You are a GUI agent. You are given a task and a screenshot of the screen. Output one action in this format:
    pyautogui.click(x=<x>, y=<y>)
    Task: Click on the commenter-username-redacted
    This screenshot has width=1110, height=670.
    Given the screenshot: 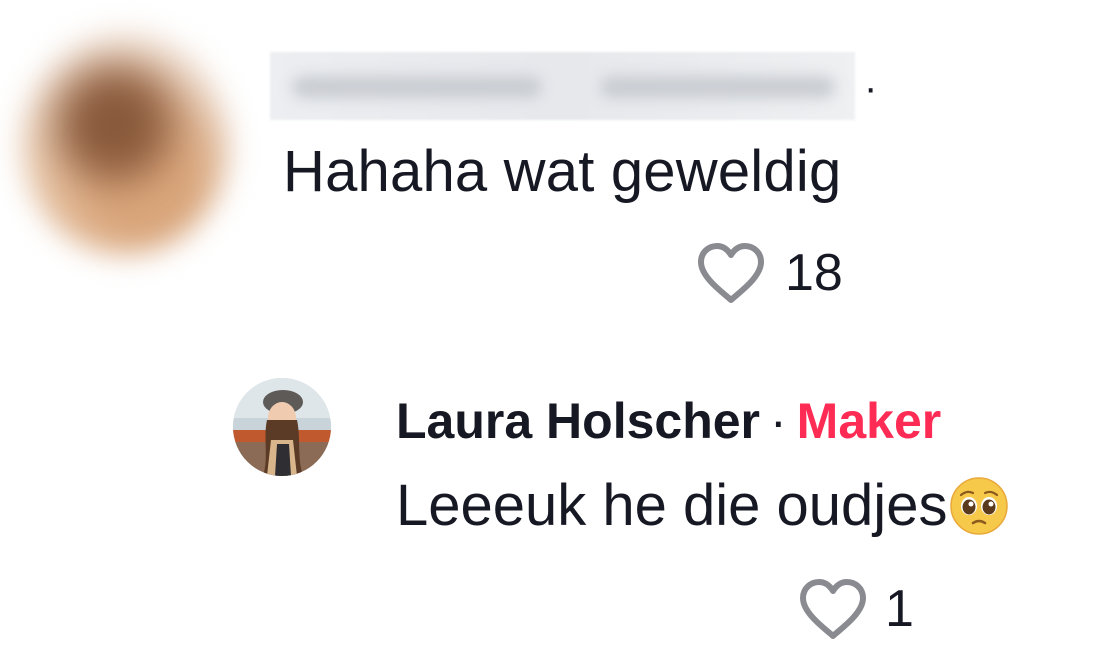 What is the action you would take?
    pyautogui.click(x=562, y=86)
    